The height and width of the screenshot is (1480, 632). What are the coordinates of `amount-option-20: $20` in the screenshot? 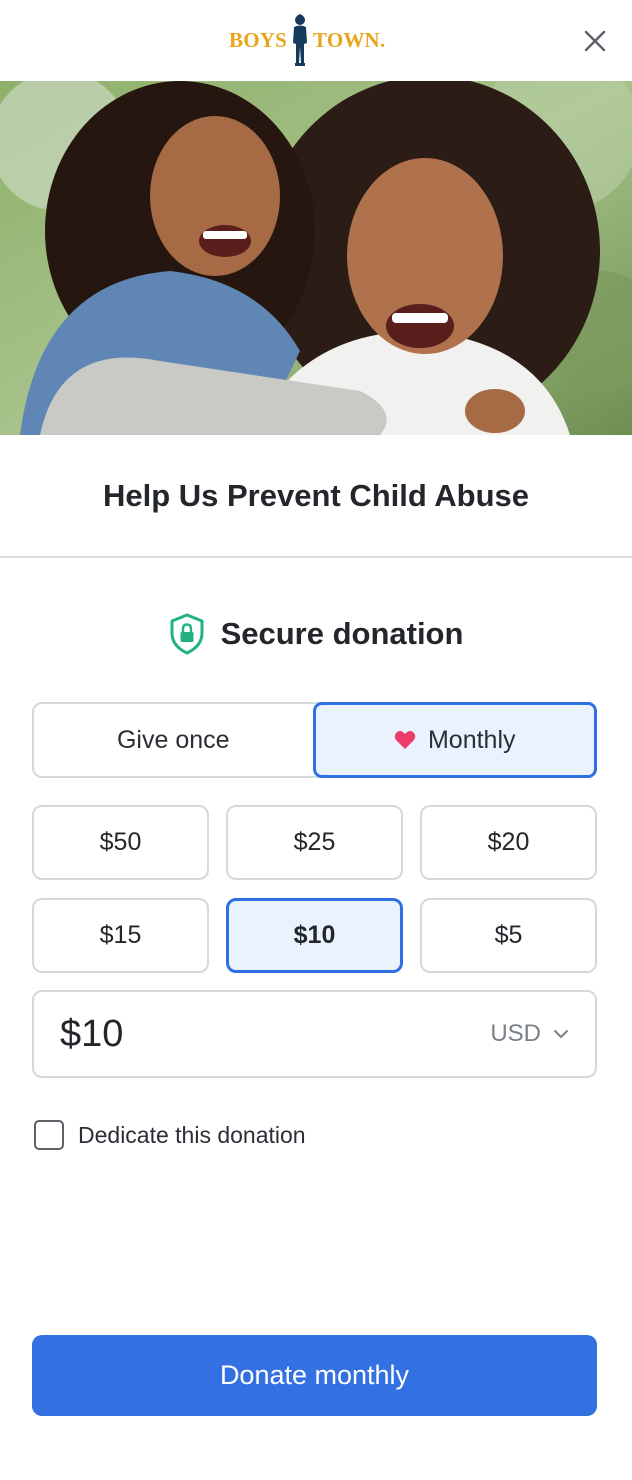 It's located at (508, 842).